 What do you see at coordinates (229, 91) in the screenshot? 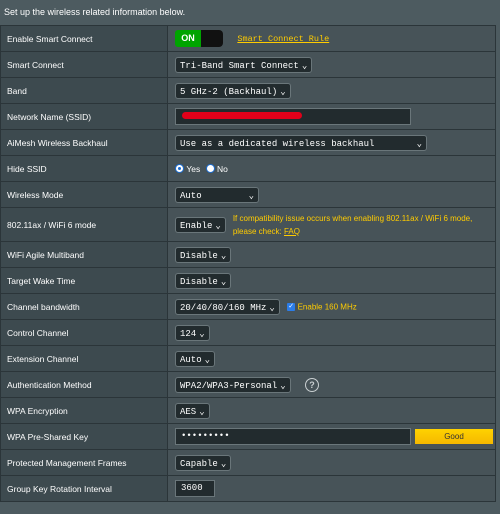
I see `select-value: 5 GHz-2 (Backhaul)` at bounding box center [229, 91].